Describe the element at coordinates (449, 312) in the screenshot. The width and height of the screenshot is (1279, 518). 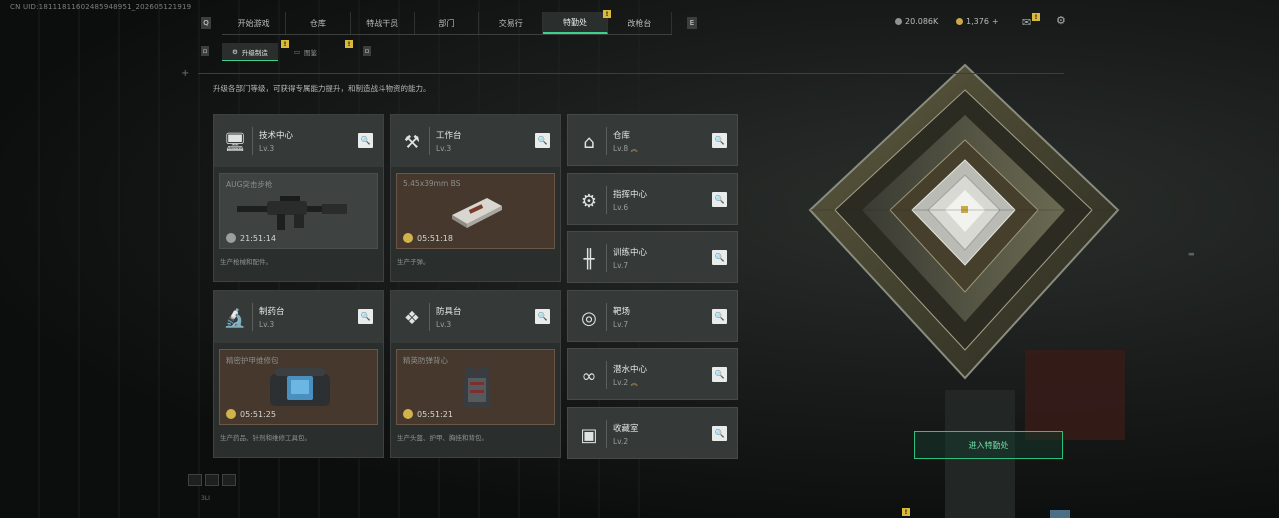
I see `workshop-name: 防具台` at that location.